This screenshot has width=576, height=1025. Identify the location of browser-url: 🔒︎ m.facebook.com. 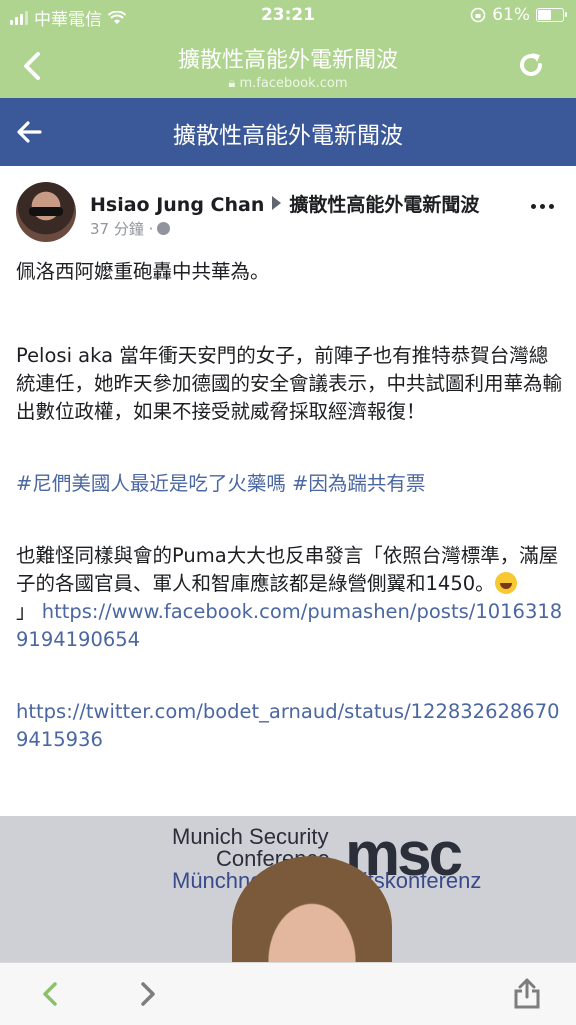
(288, 83).